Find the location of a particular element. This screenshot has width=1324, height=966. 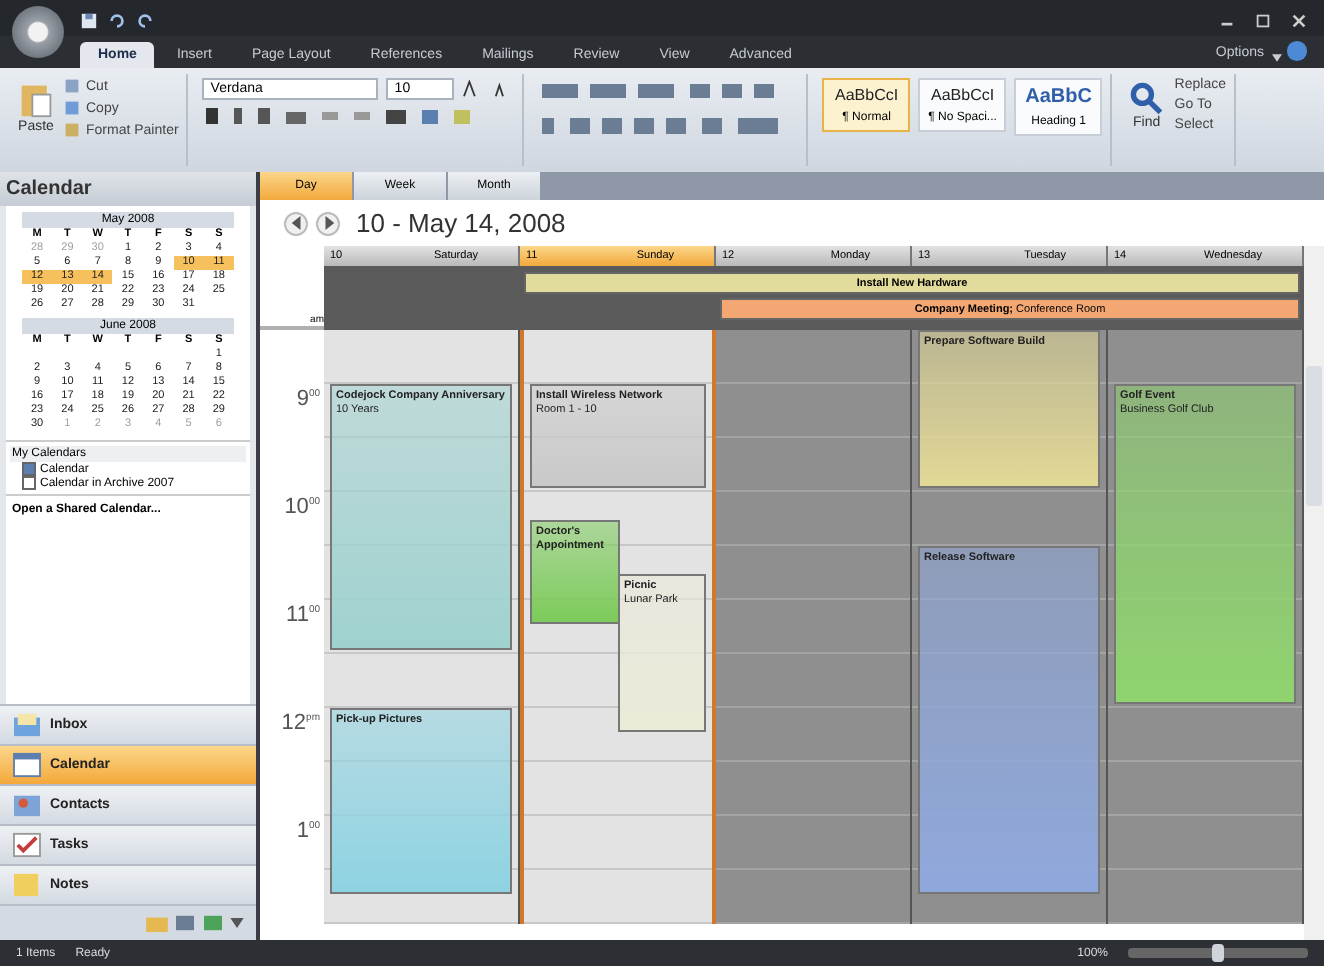

note-icon is located at coordinates (27, 885).